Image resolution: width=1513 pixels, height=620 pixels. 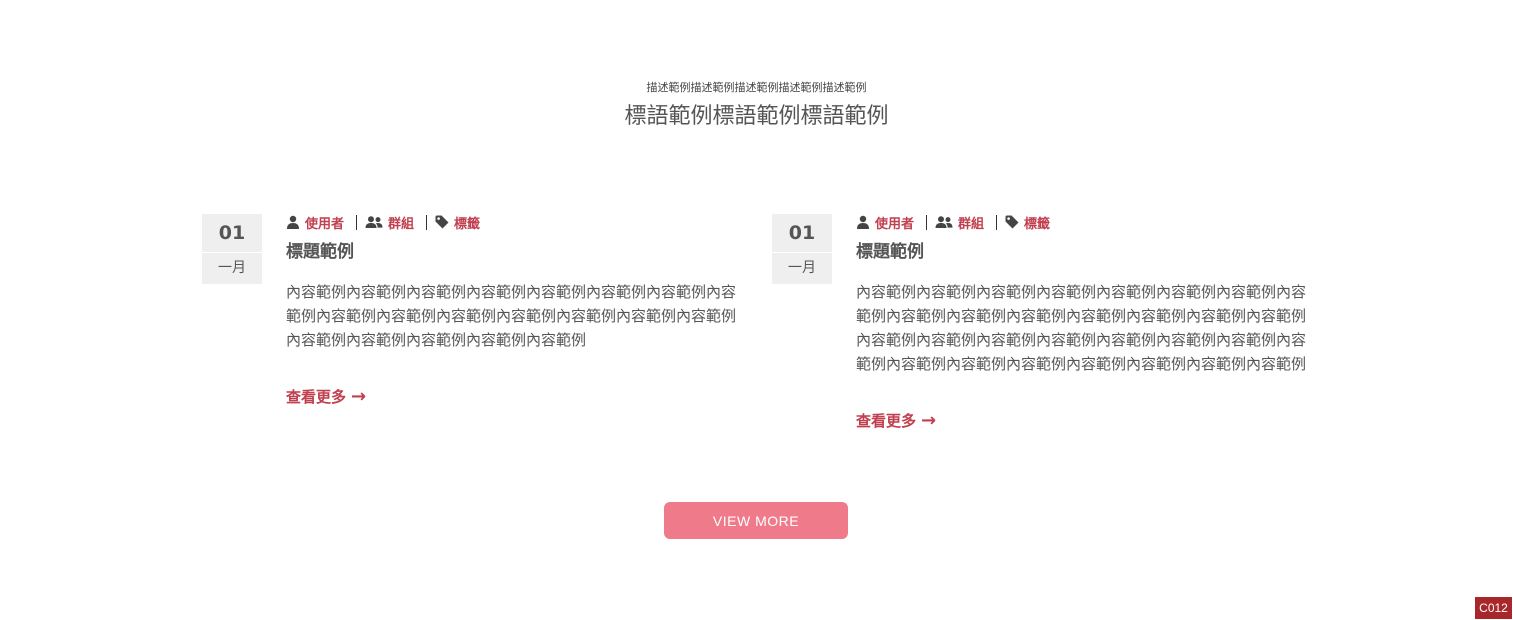 What do you see at coordinates (756, 520) in the screenshot?
I see `view-more-button: VIEW MORE` at bounding box center [756, 520].